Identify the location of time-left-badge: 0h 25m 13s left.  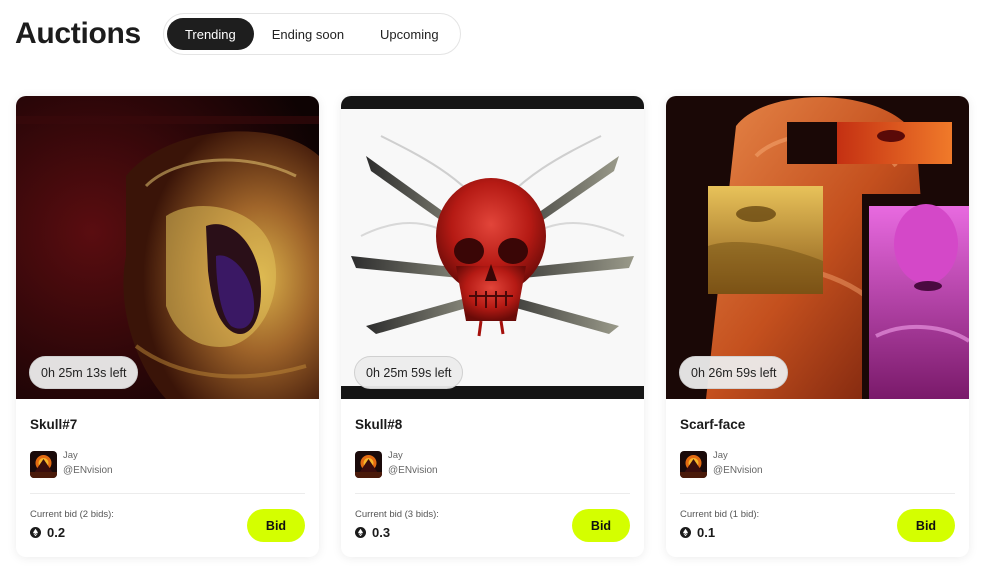
(84, 372).